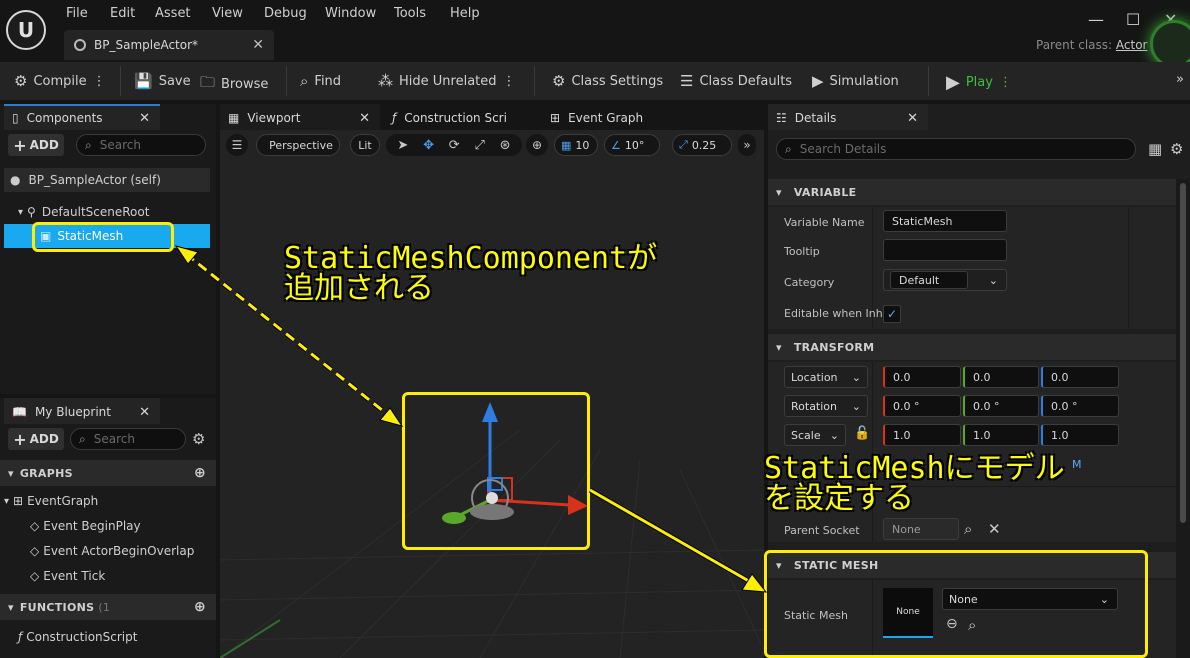 The height and width of the screenshot is (658, 1190). What do you see at coordinates (576, 145) in the screenshot?
I see `grid-snap-button: ▦ 10` at bounding box center [576, 145].